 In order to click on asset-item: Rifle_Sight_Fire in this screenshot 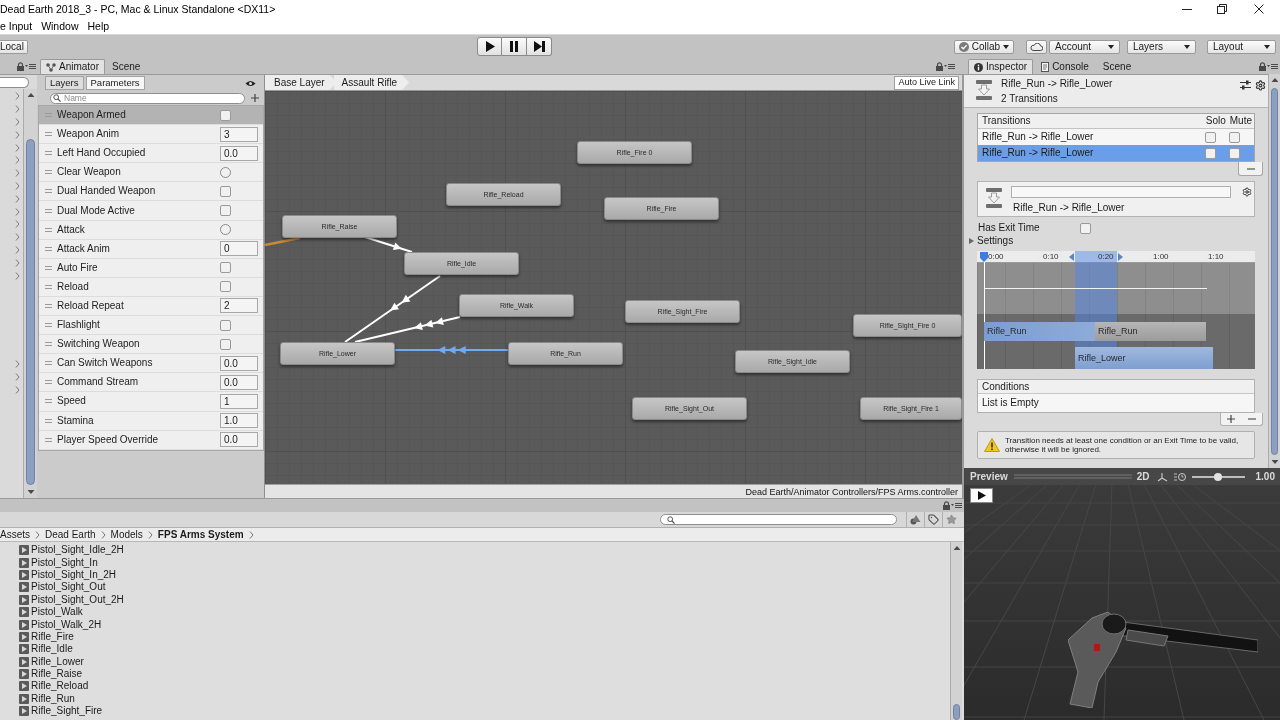, I will do `click(67, 711)`.